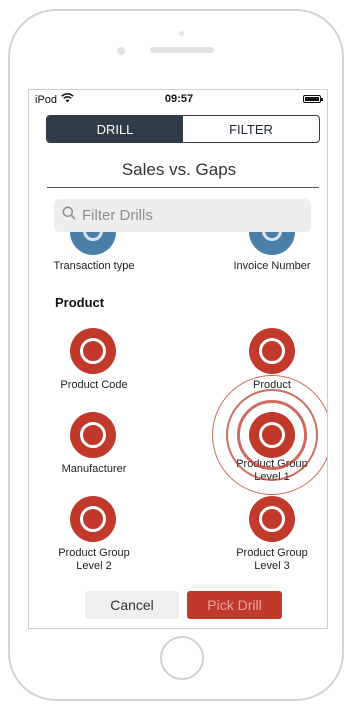  What do you see at coordinates (93, 519) in the screenshot?
I see `product-group-level-2-icon` at bounding box center [93, 519].